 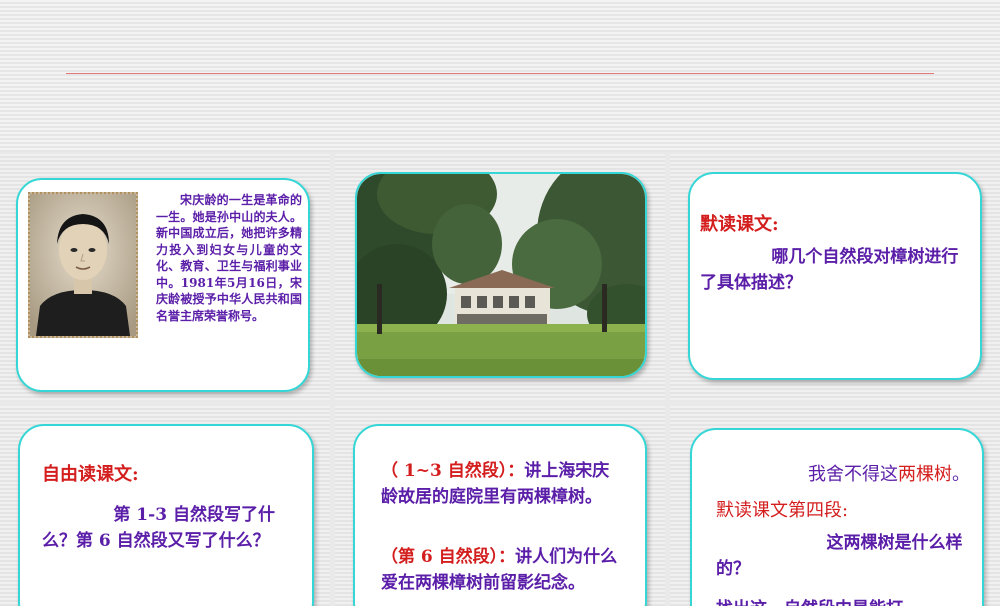 I want to click on courtyard-photo, so click(x=501, y=275).